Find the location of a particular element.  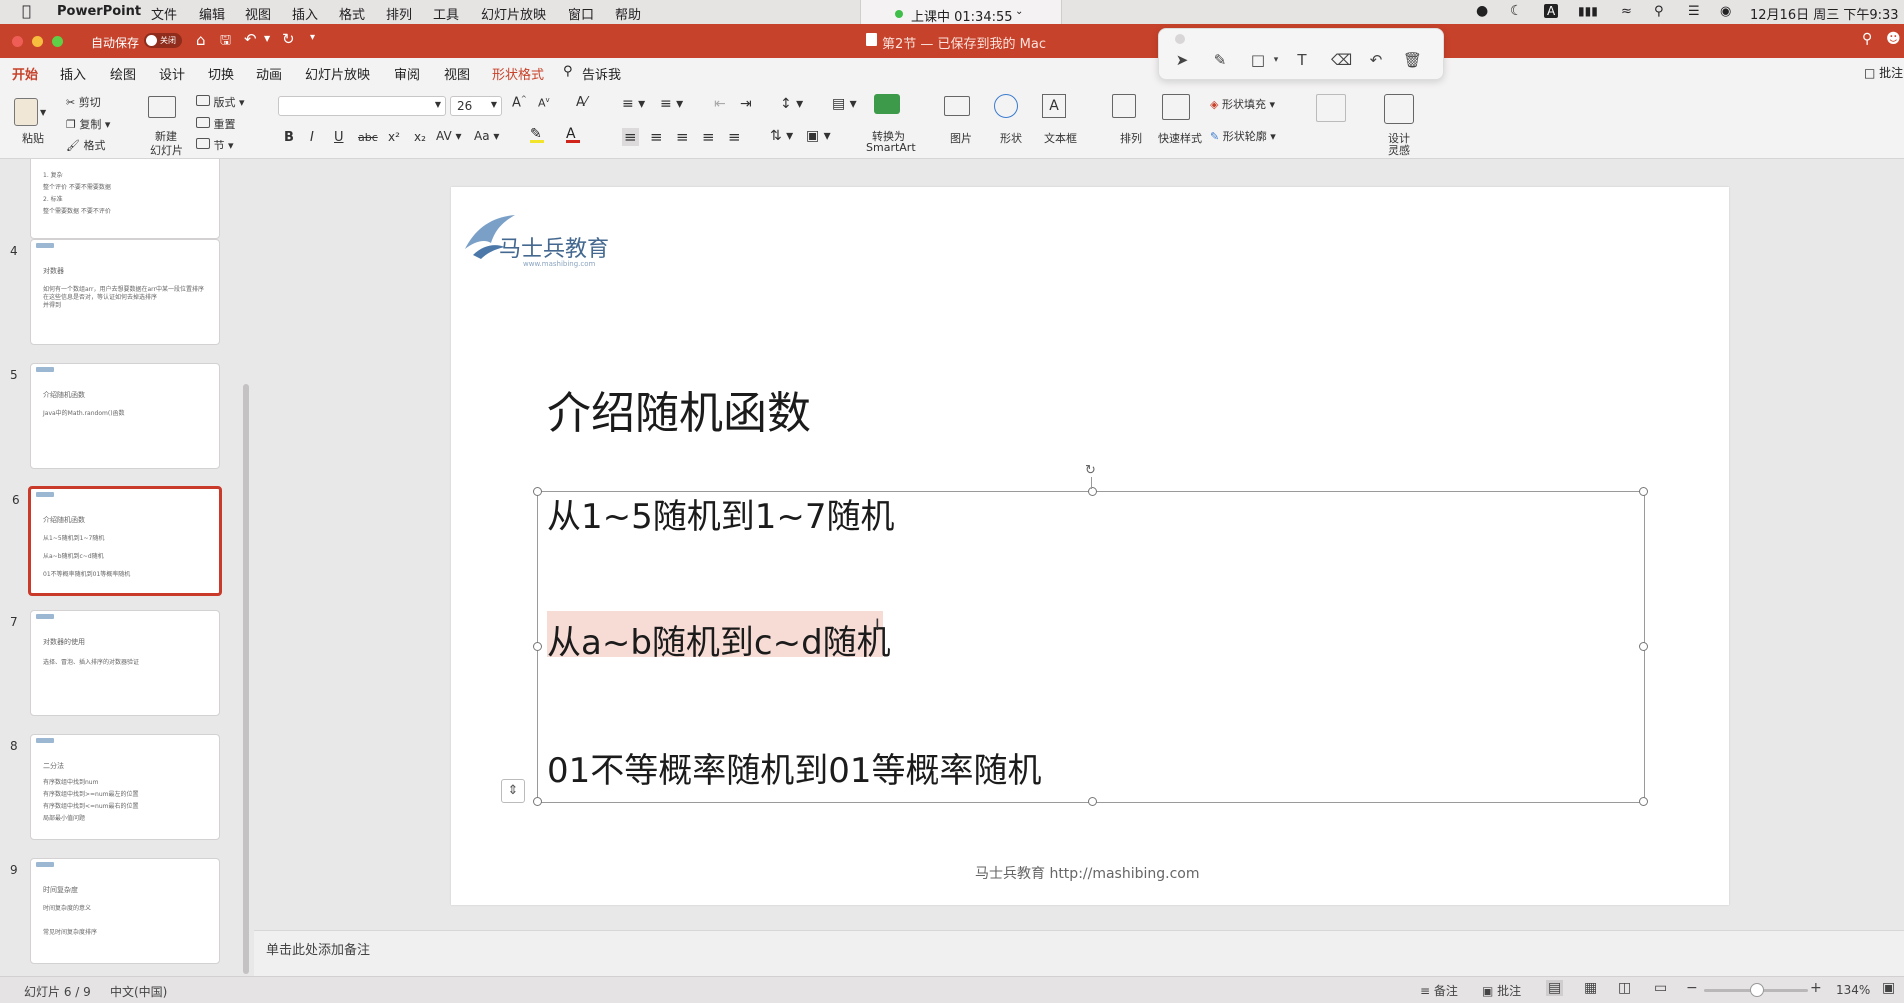

menu-file: 文件 is located at coordinates (164, 13).